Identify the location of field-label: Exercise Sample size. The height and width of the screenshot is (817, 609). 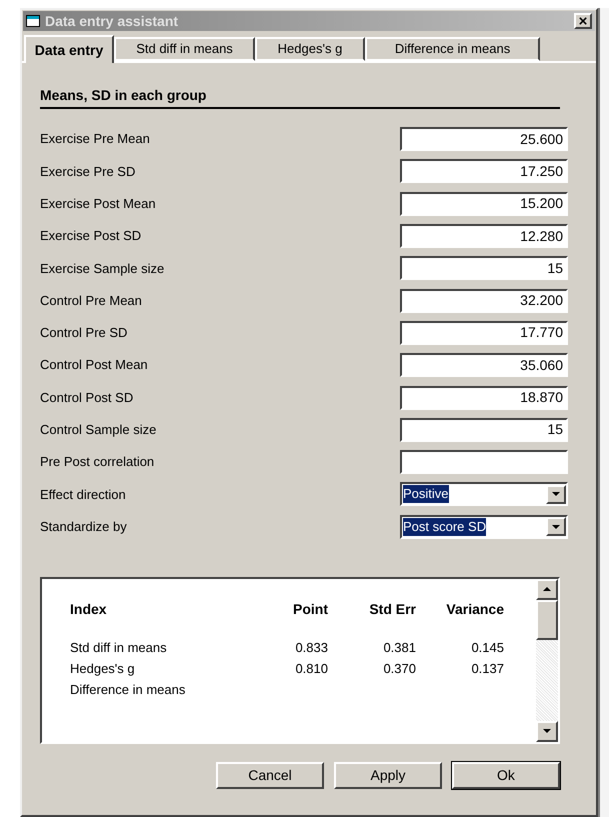
(102, 269).